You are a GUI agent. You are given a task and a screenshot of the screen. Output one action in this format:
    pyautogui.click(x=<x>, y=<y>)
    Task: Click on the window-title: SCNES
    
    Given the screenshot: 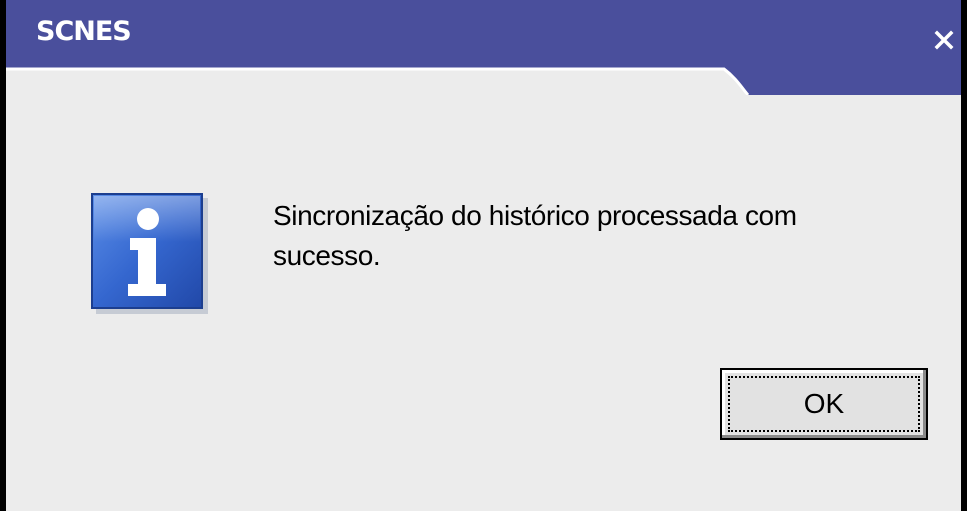 What is the action you would take?
    pyautogui.click(x=84, y=31)
    